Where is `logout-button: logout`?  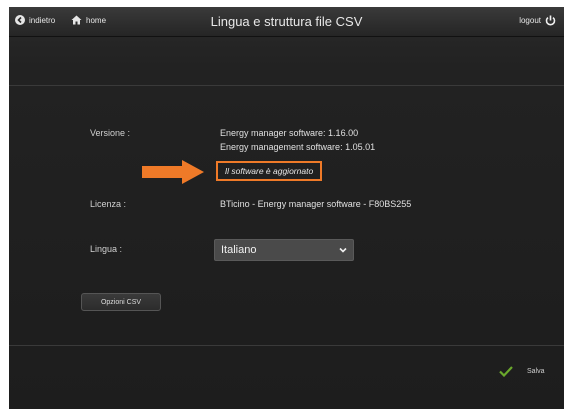 logout-button: logout is located at coordinates (537, 20).